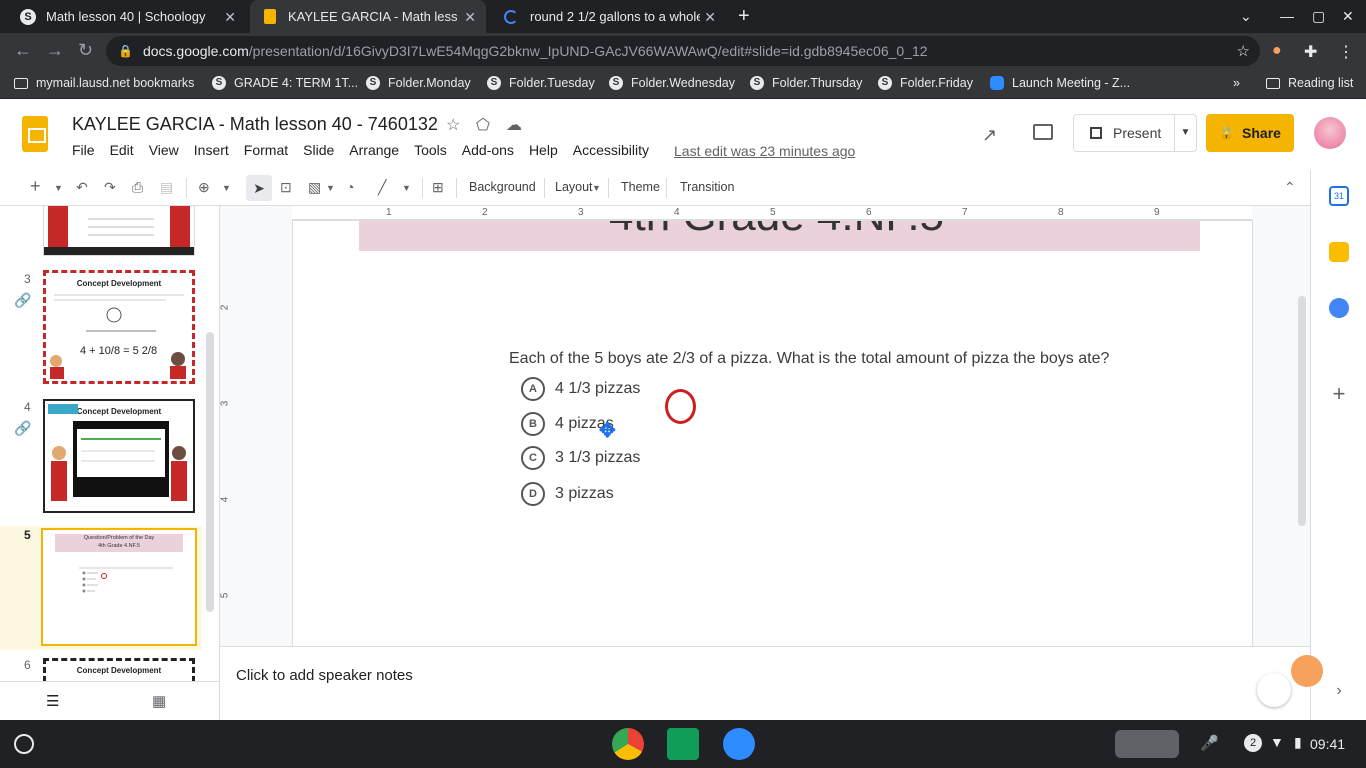  Describe the element at coordinates (779, 236) in the screenshot. I see `title-band: 4th Grade 4.NF.5` at that location.